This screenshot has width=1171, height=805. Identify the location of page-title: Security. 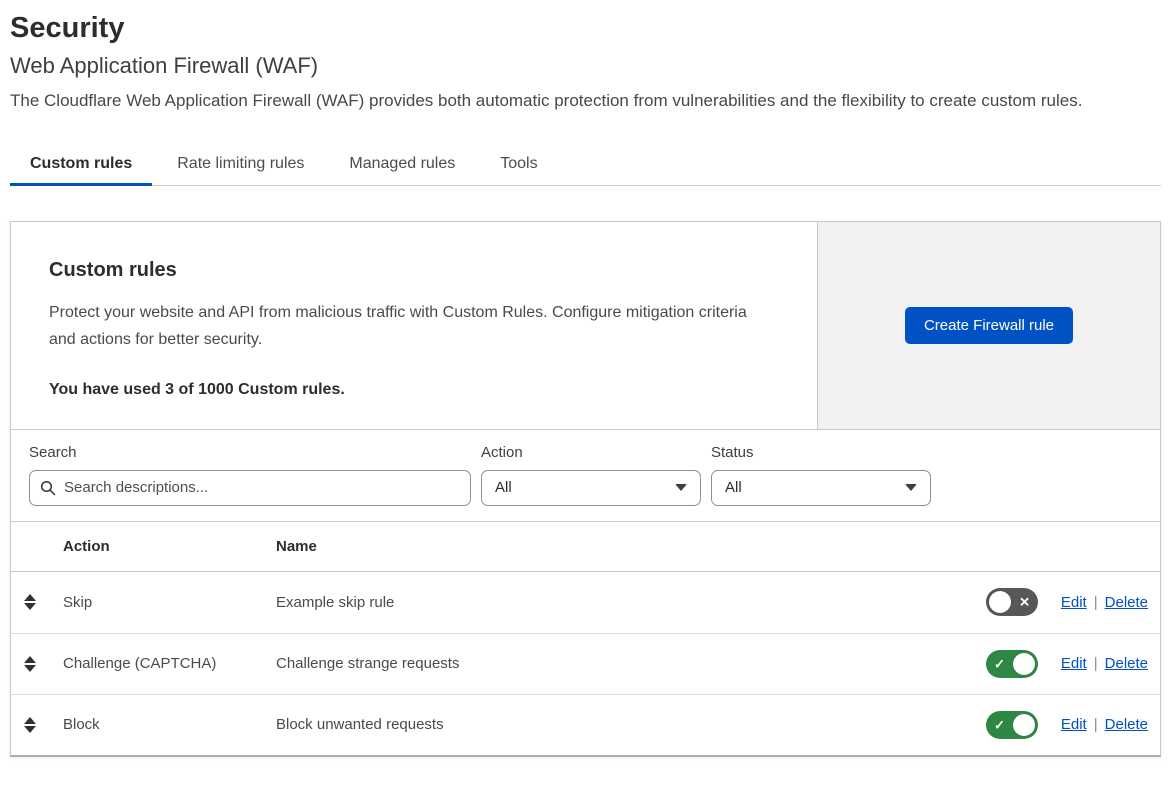
(67, 28).